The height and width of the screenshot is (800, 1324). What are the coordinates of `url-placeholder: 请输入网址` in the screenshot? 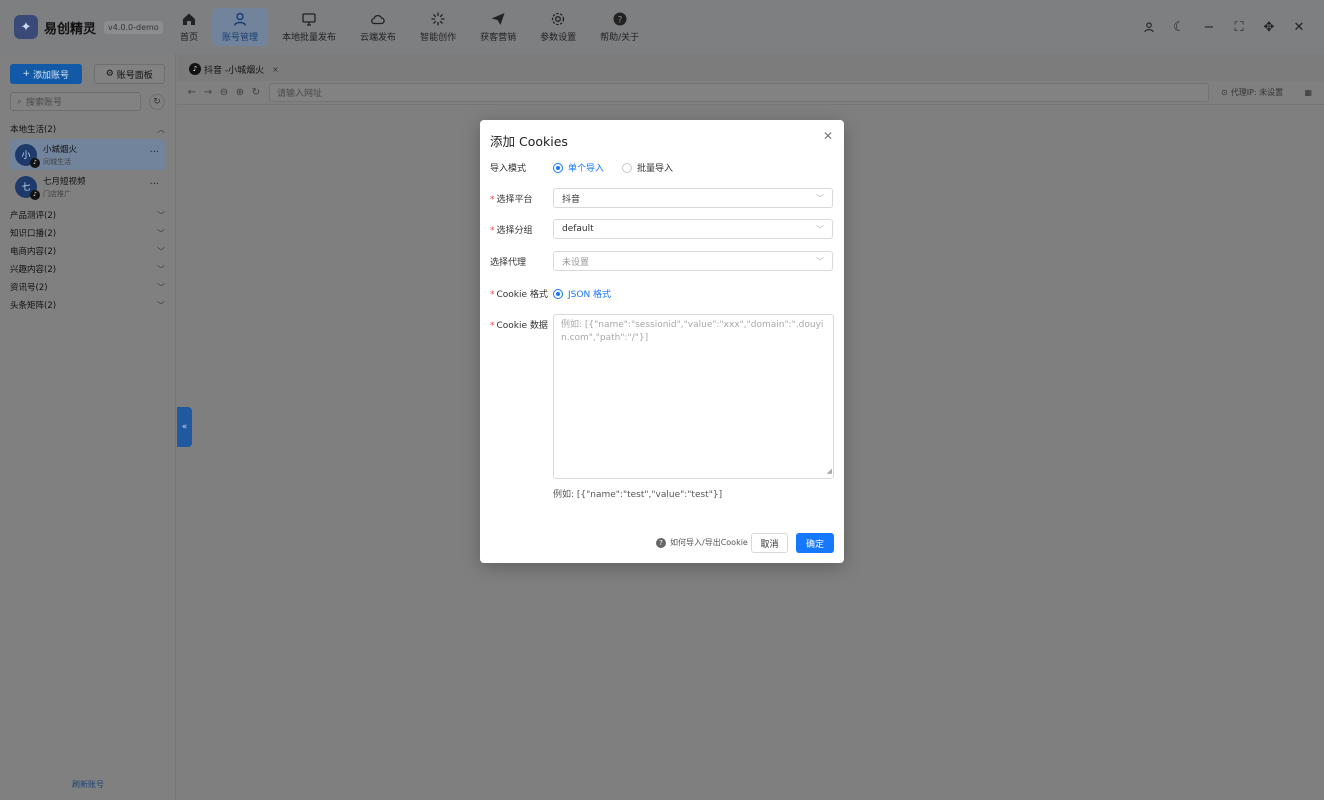 It's located at (300, 94).